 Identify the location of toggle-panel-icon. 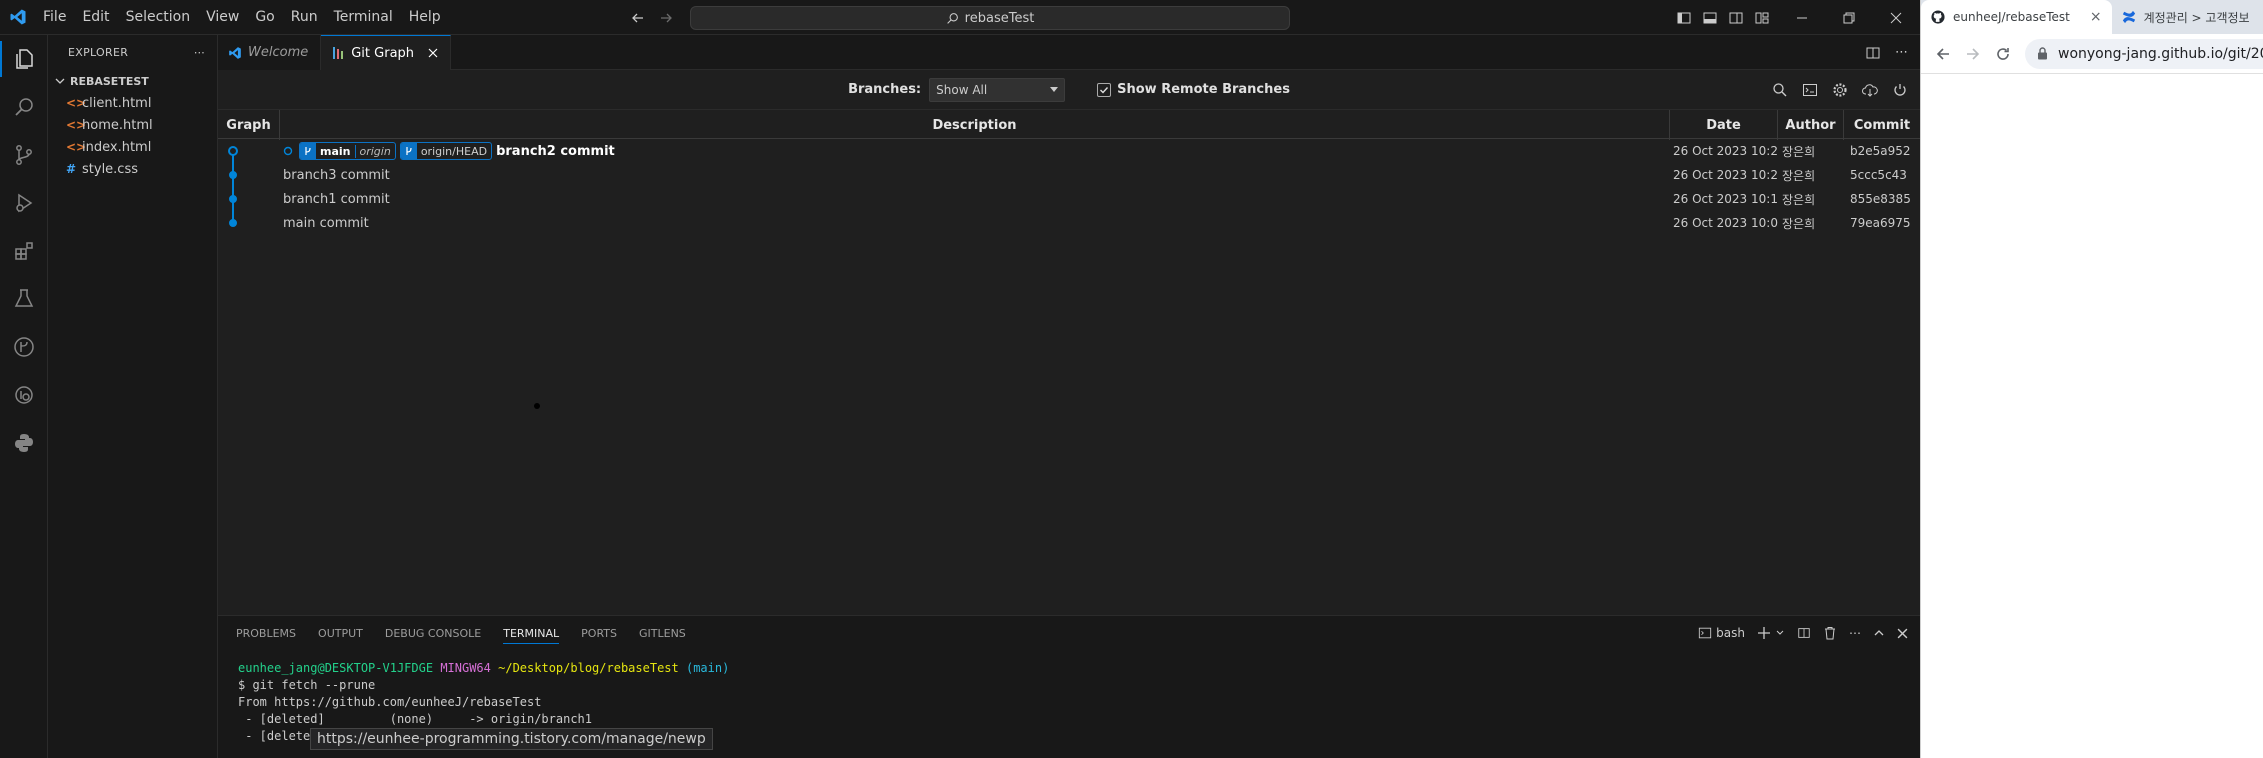
(1710, 18).